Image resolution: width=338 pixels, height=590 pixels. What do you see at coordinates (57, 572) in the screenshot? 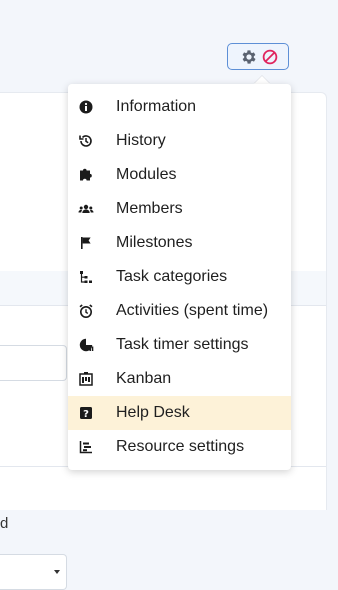
I see `caret-down-icon` at bounding box center [57, 572].